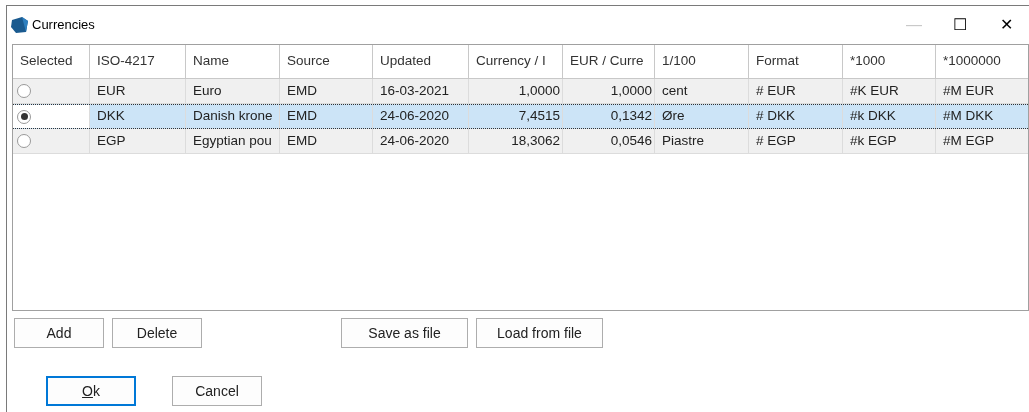 The height and width of the screenshot is (412, 1029). What do you see at coordinates (796, 141) in the screenshot?
I see `table-cell: # EGP` at bounding box center [796, 141].